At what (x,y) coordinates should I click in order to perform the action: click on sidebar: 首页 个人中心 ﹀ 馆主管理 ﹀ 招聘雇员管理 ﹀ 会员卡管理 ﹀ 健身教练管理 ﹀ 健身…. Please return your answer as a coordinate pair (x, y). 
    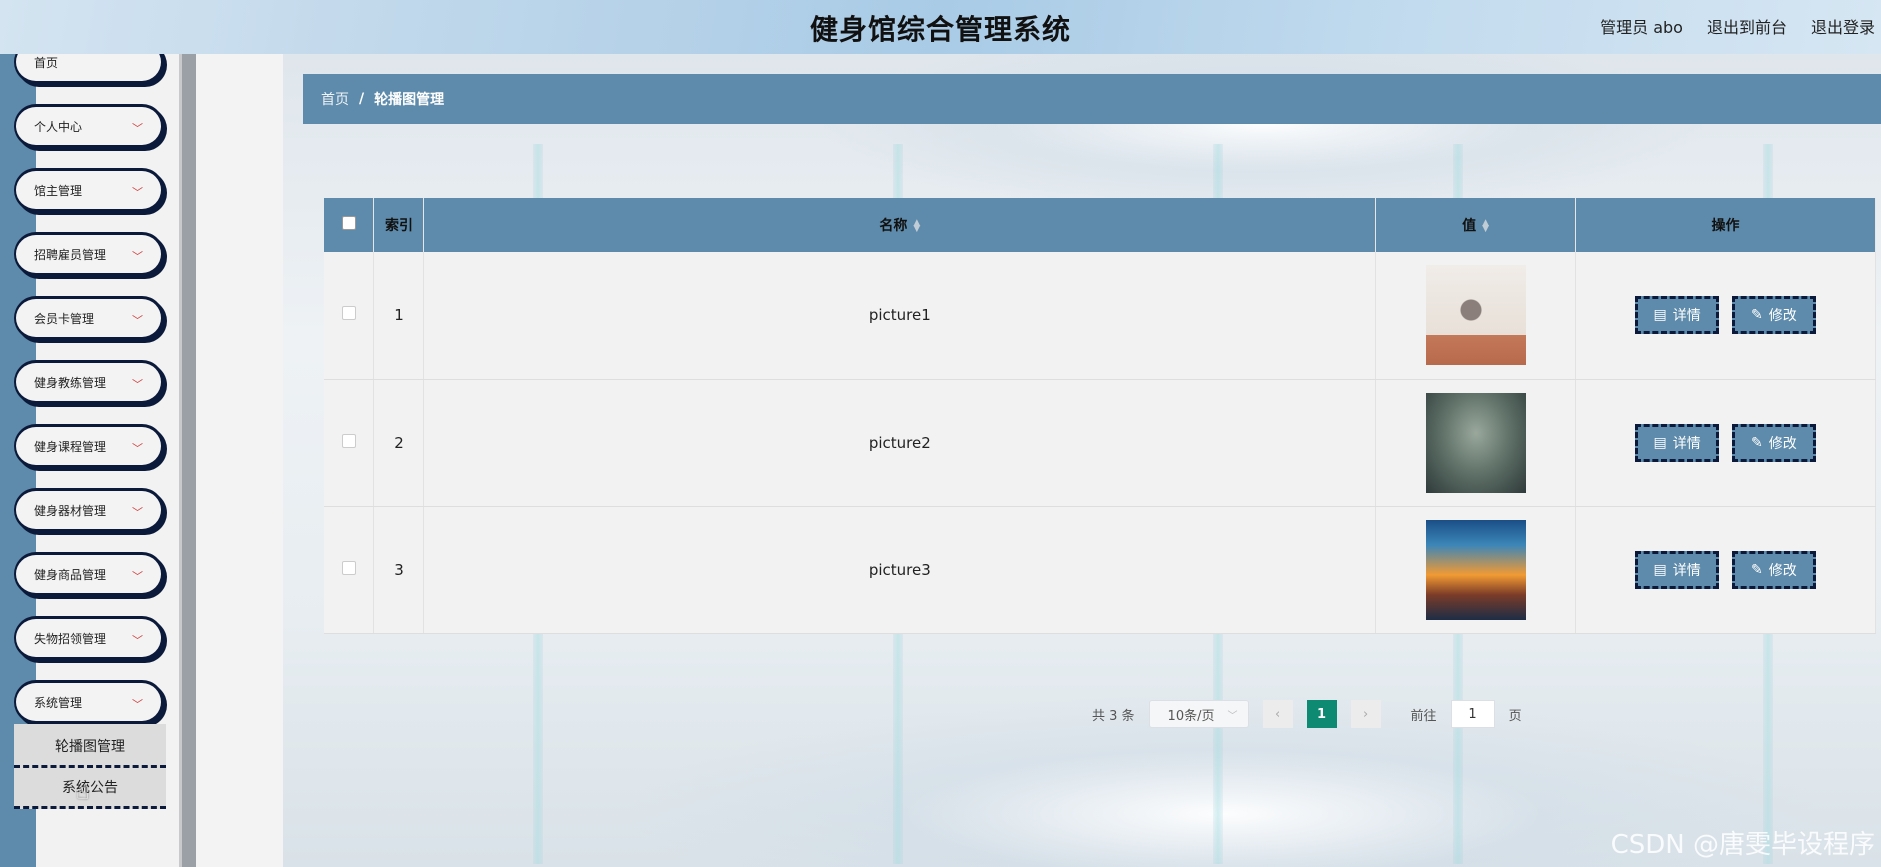
    Looking at the image, I should click on (98, 453).